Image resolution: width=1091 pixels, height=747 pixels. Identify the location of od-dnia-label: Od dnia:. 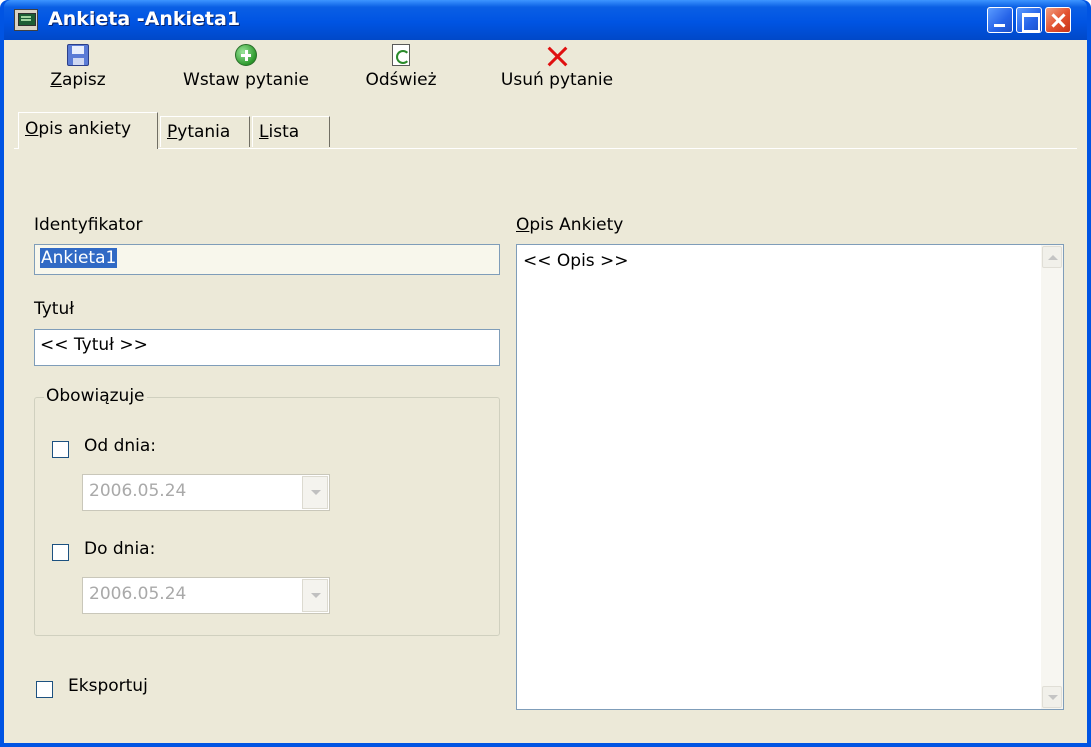
(120, 446).